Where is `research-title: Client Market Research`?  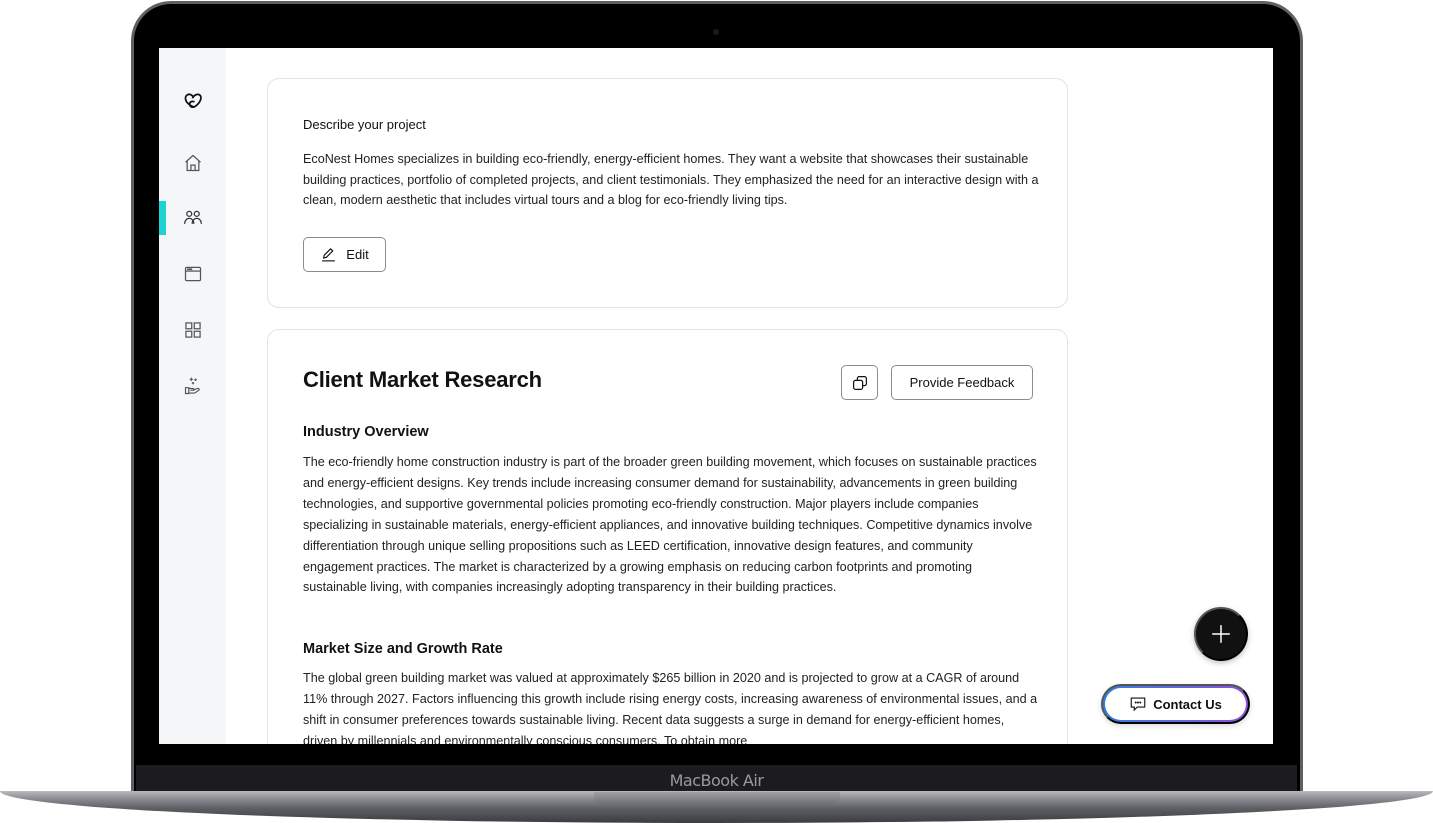 research-title: Client Market Research is located at coordinates (422, 379).